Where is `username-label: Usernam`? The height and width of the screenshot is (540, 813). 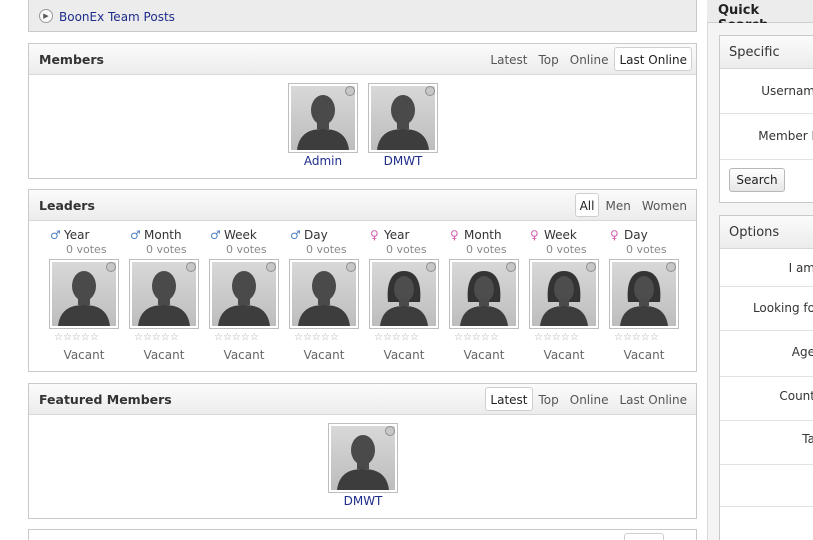 username-label: Usernam is located at coordinates (787, 91).